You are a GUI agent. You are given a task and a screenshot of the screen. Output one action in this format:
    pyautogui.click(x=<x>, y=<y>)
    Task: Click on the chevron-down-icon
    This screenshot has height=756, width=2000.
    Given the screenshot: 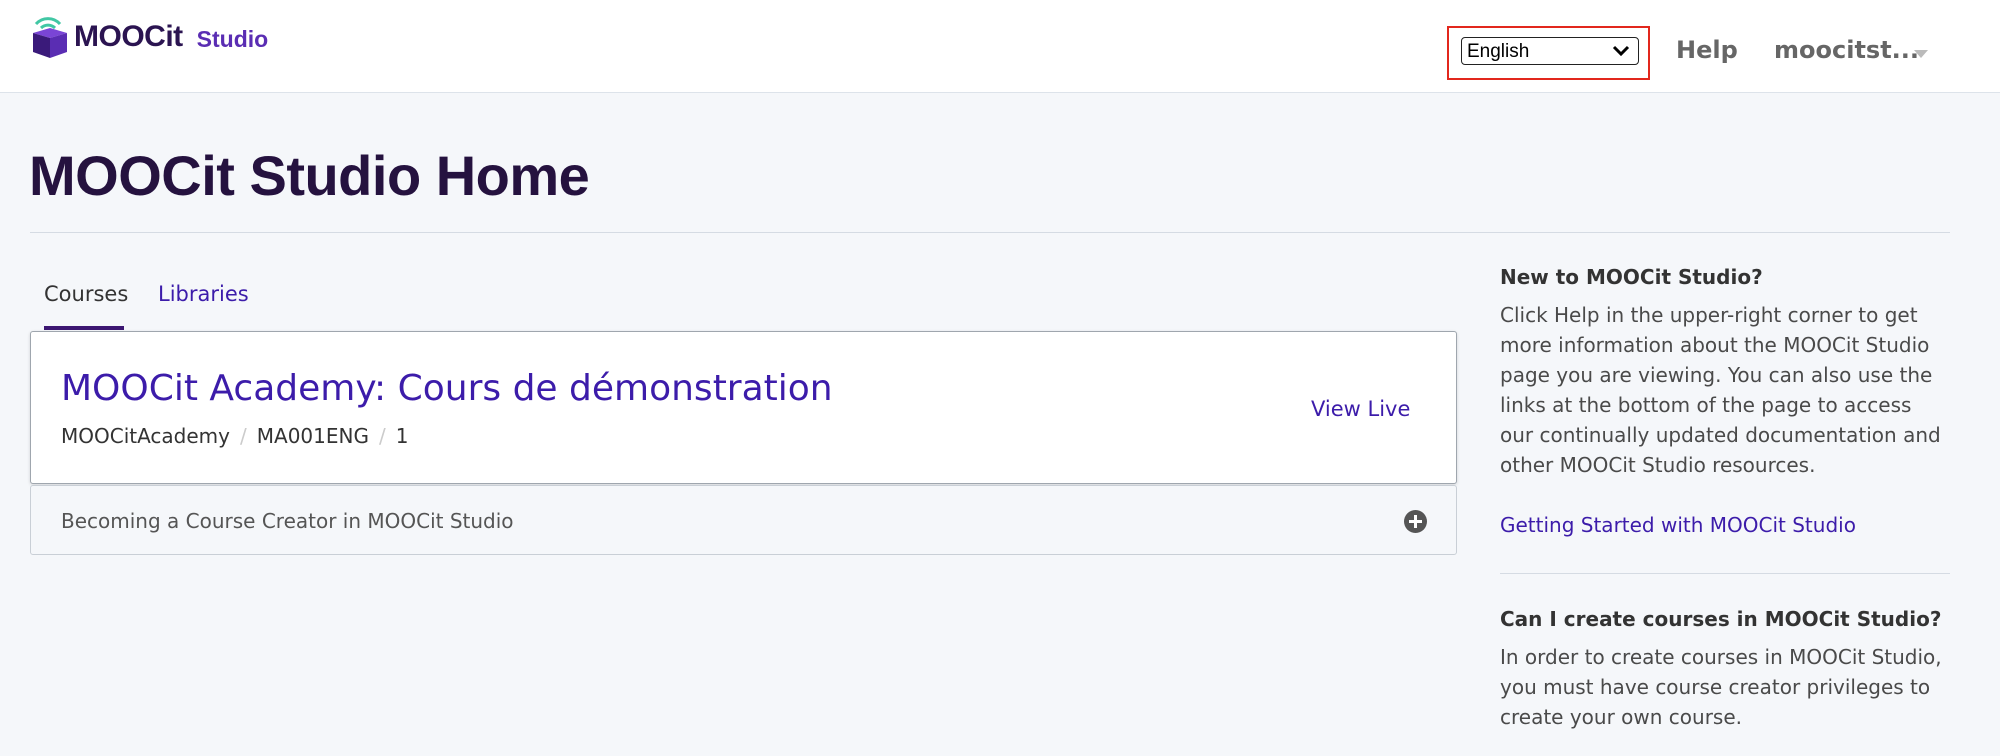 What is the action you would take?
    pyautogui.click(x=1621, y=53)
    